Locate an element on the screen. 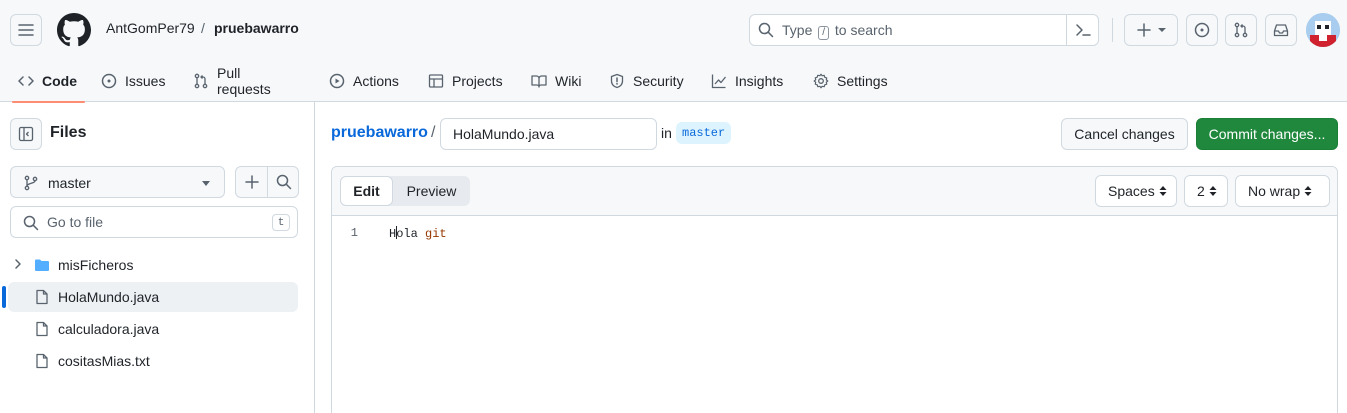 This screenshot has width=1347, height=413. tree-item-label: cositasMias.txt is located at coordinates (104, 361).